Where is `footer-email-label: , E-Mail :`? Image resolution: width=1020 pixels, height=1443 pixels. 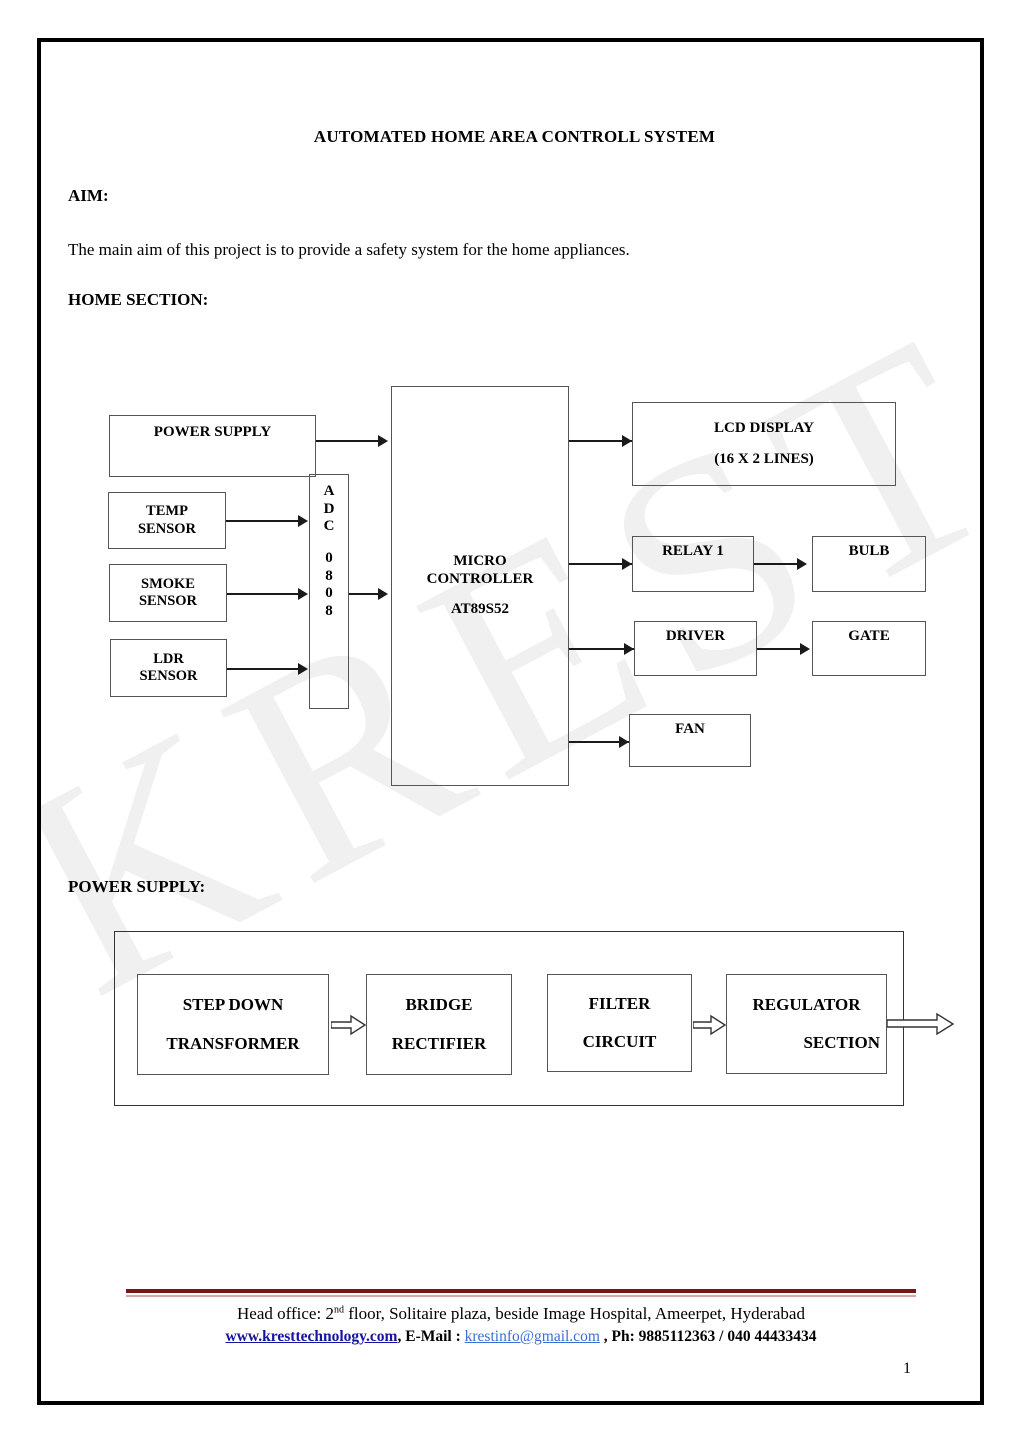 footer-email-label: , E-Mail : is located at coordinates (431, 1336).